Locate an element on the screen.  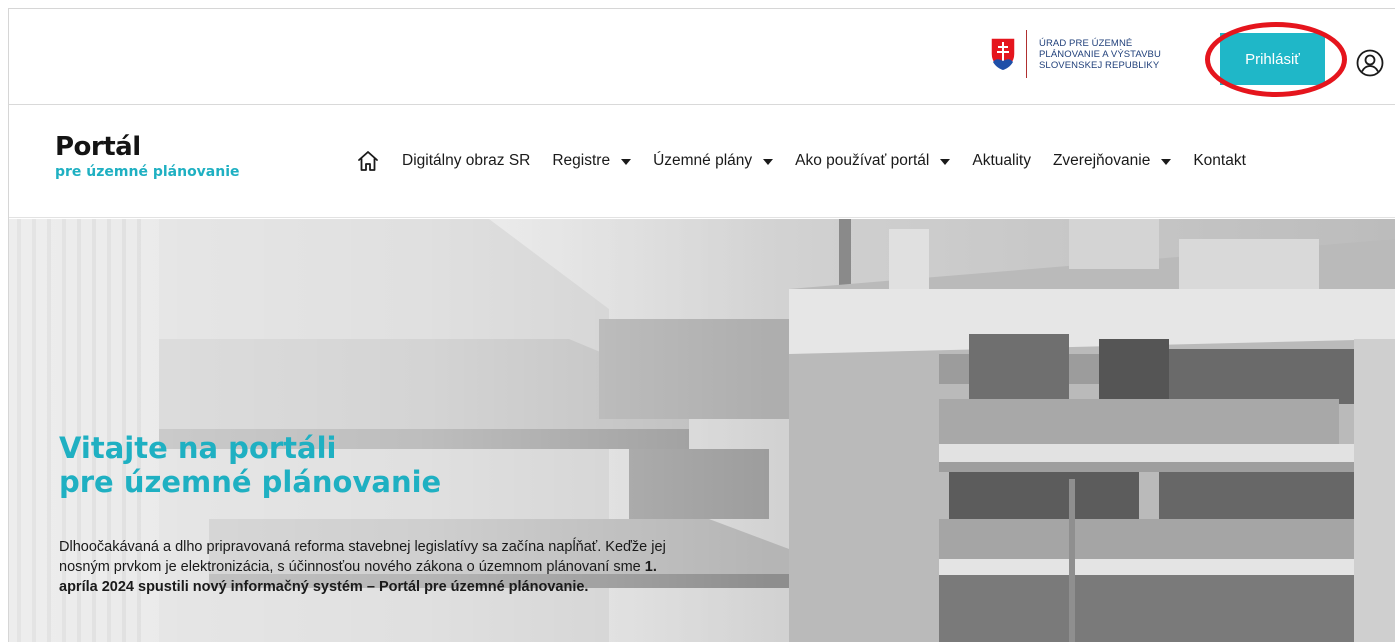
nav-item-digitalny-obraz: Digitálny obraz SR is located at coordinates (466, 161).